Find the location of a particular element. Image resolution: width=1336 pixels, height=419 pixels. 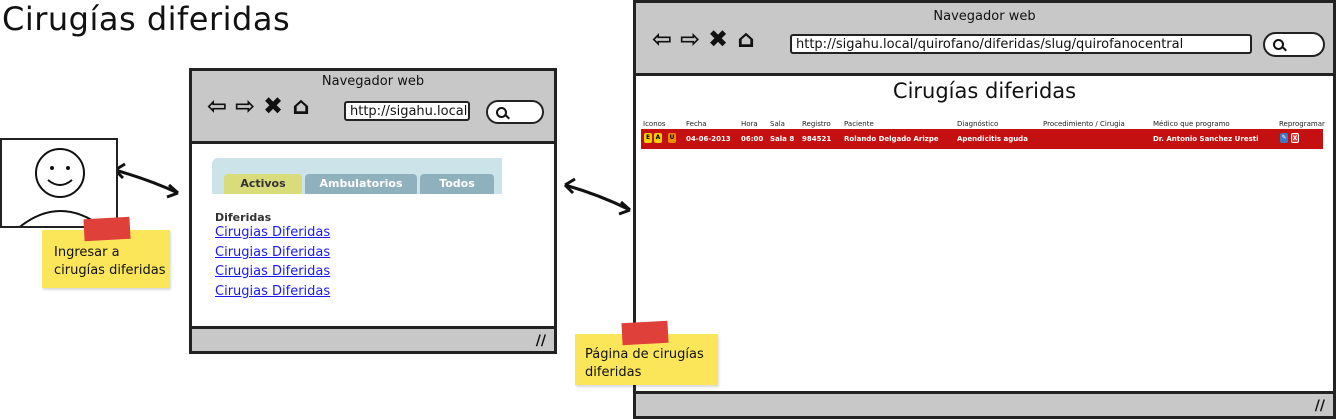

col-header-hora: Hora is located at coordinates (749, 124).